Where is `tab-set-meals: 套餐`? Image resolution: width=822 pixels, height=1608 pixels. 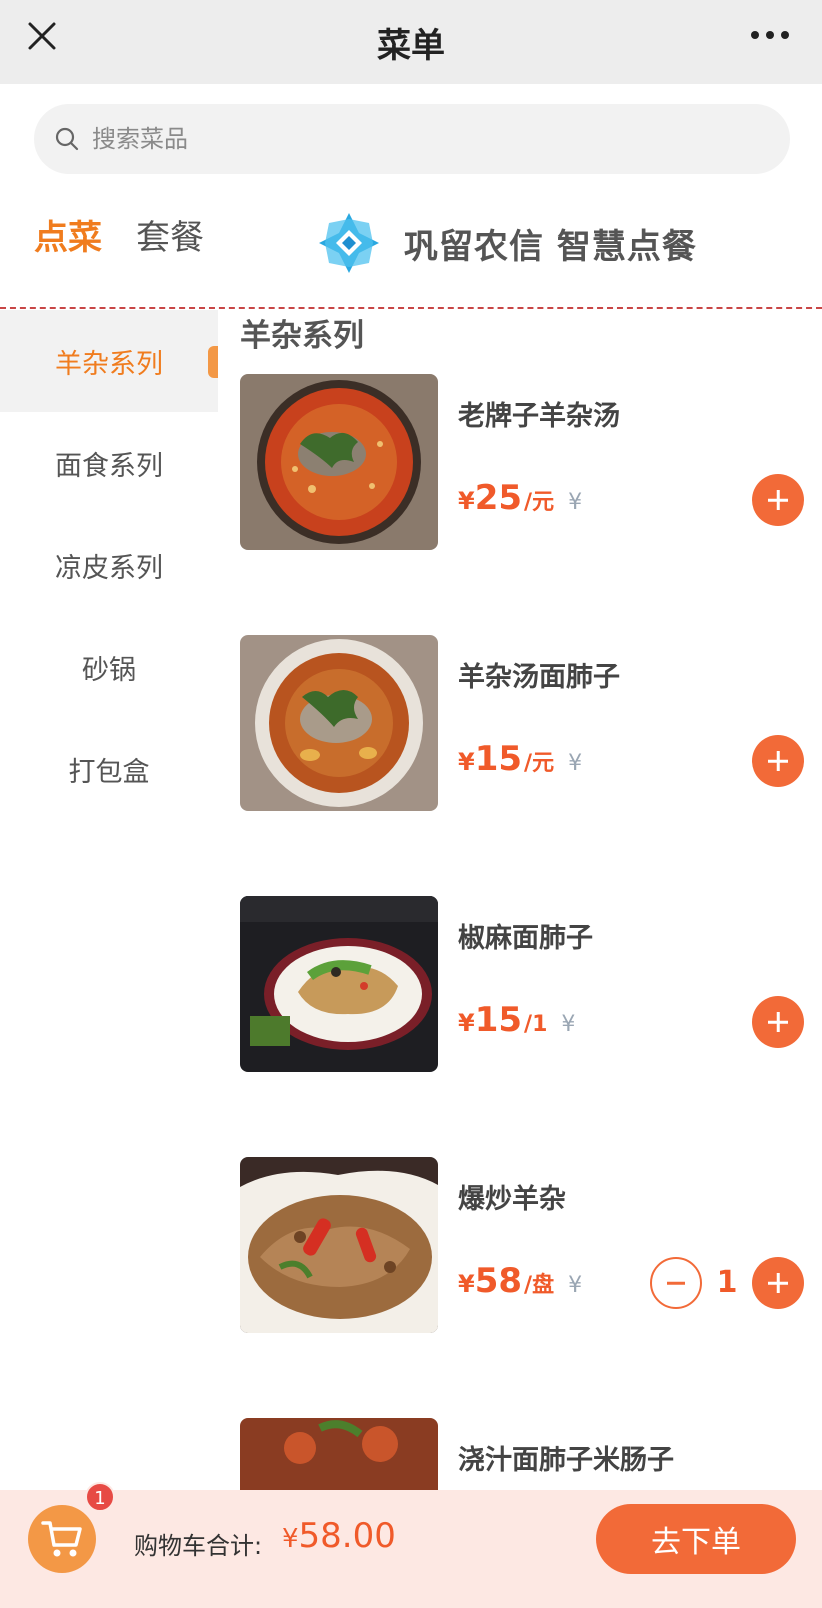
tab-set-meals: 套餐 is located at coordinates (170, 234).